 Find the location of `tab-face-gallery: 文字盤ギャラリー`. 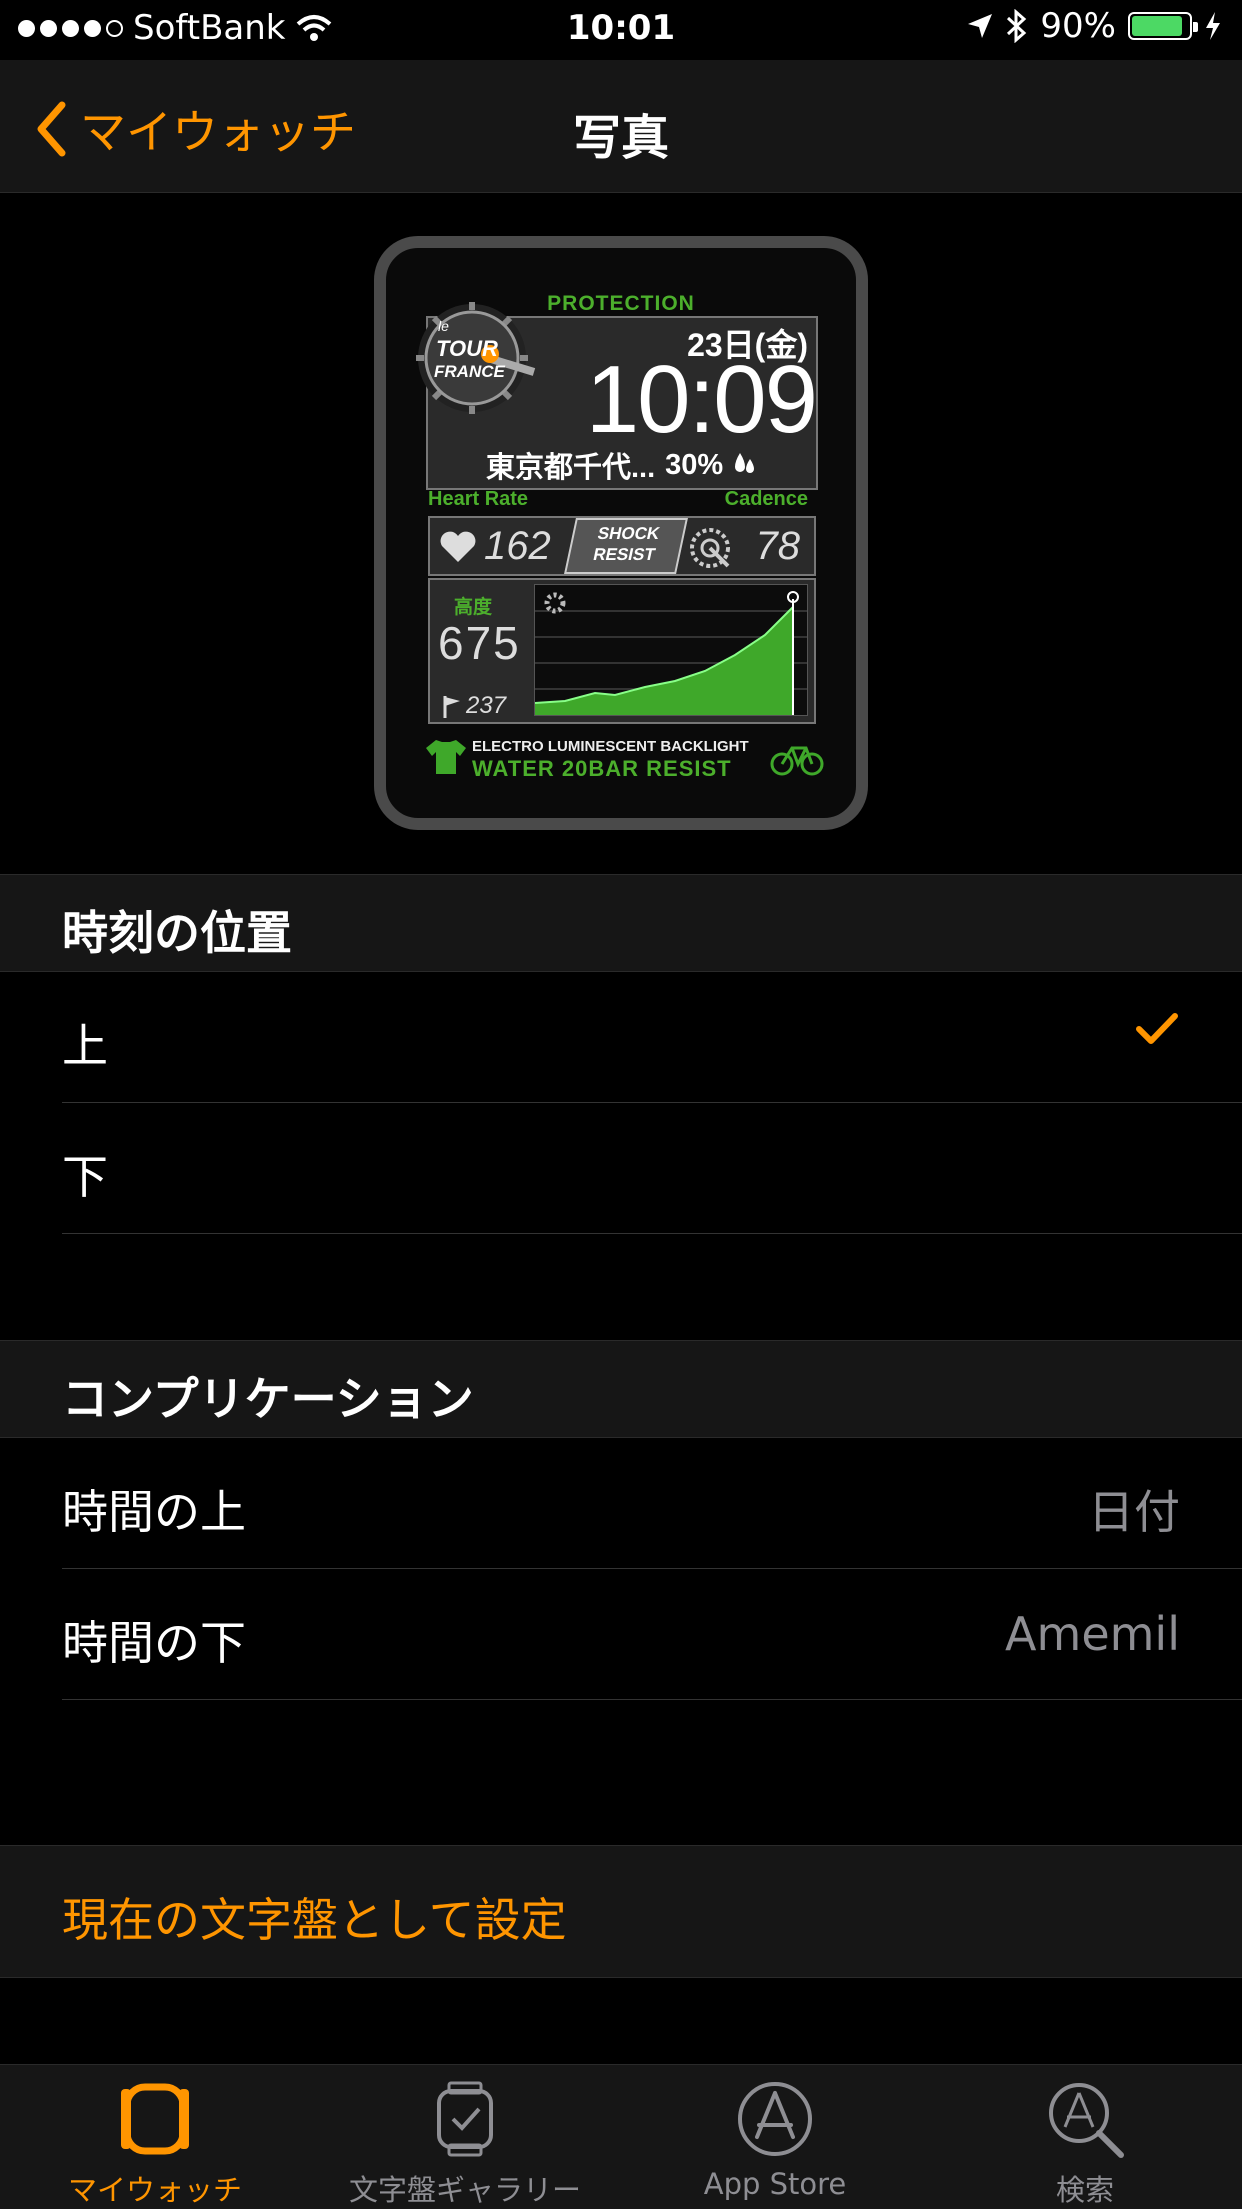

tab-face-gallery: 文字盤ギャラリー is located at coordinates (465, 2137).